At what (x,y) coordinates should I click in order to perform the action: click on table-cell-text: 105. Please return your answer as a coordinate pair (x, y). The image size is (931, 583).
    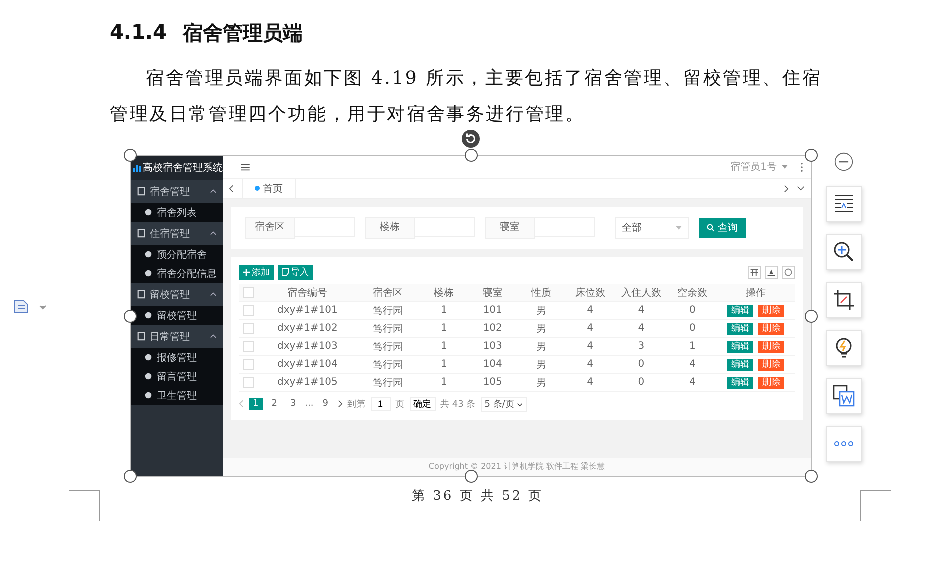
    Looking at the image, I should click on (493, 382).